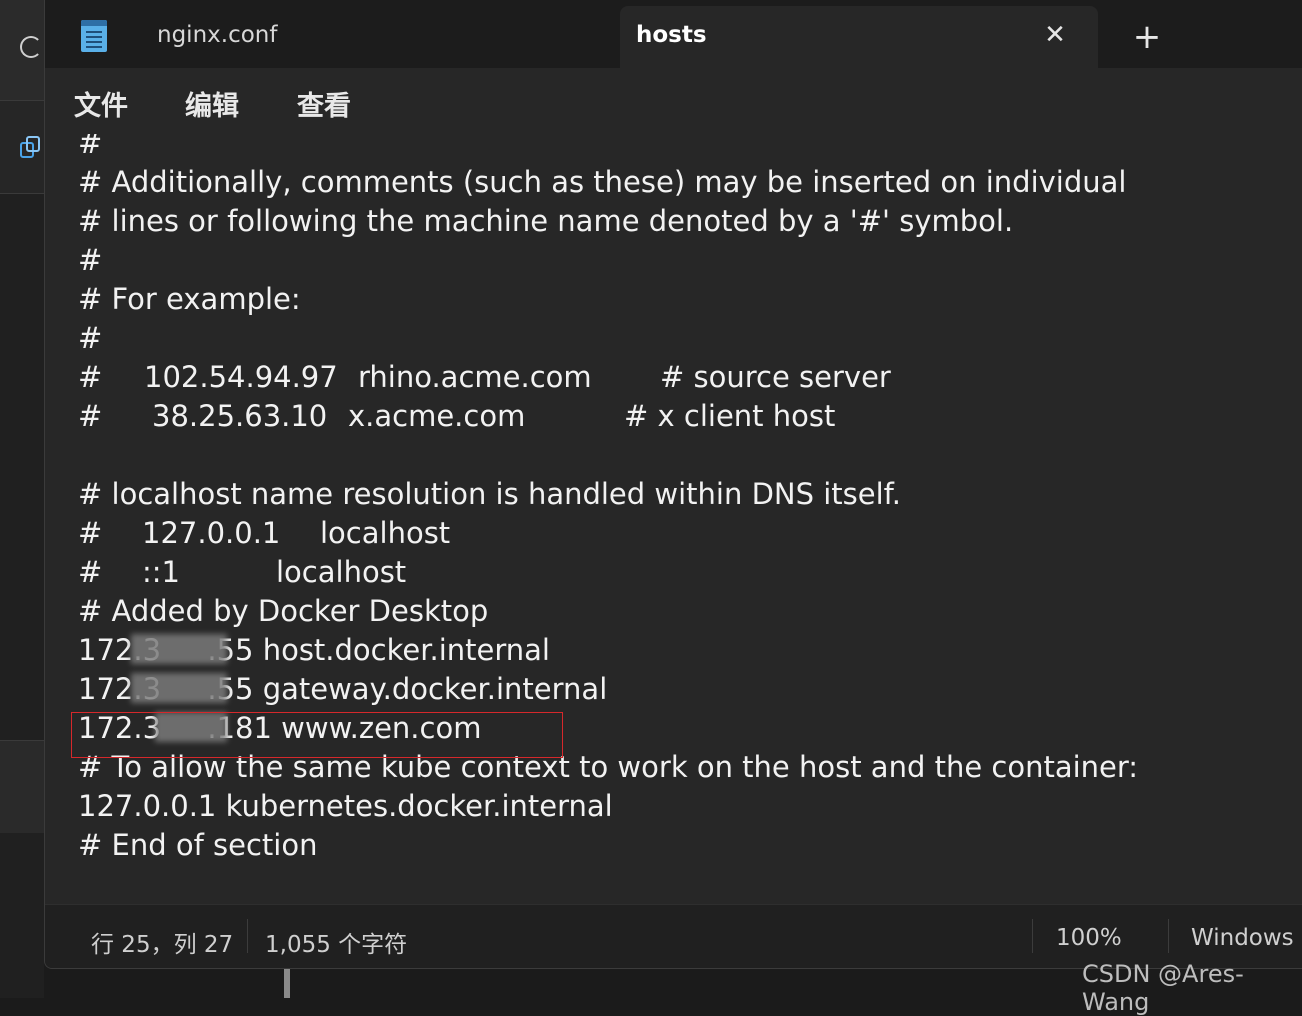  I want to click on editor-token: 38.25.63.10, so click(240, 416).